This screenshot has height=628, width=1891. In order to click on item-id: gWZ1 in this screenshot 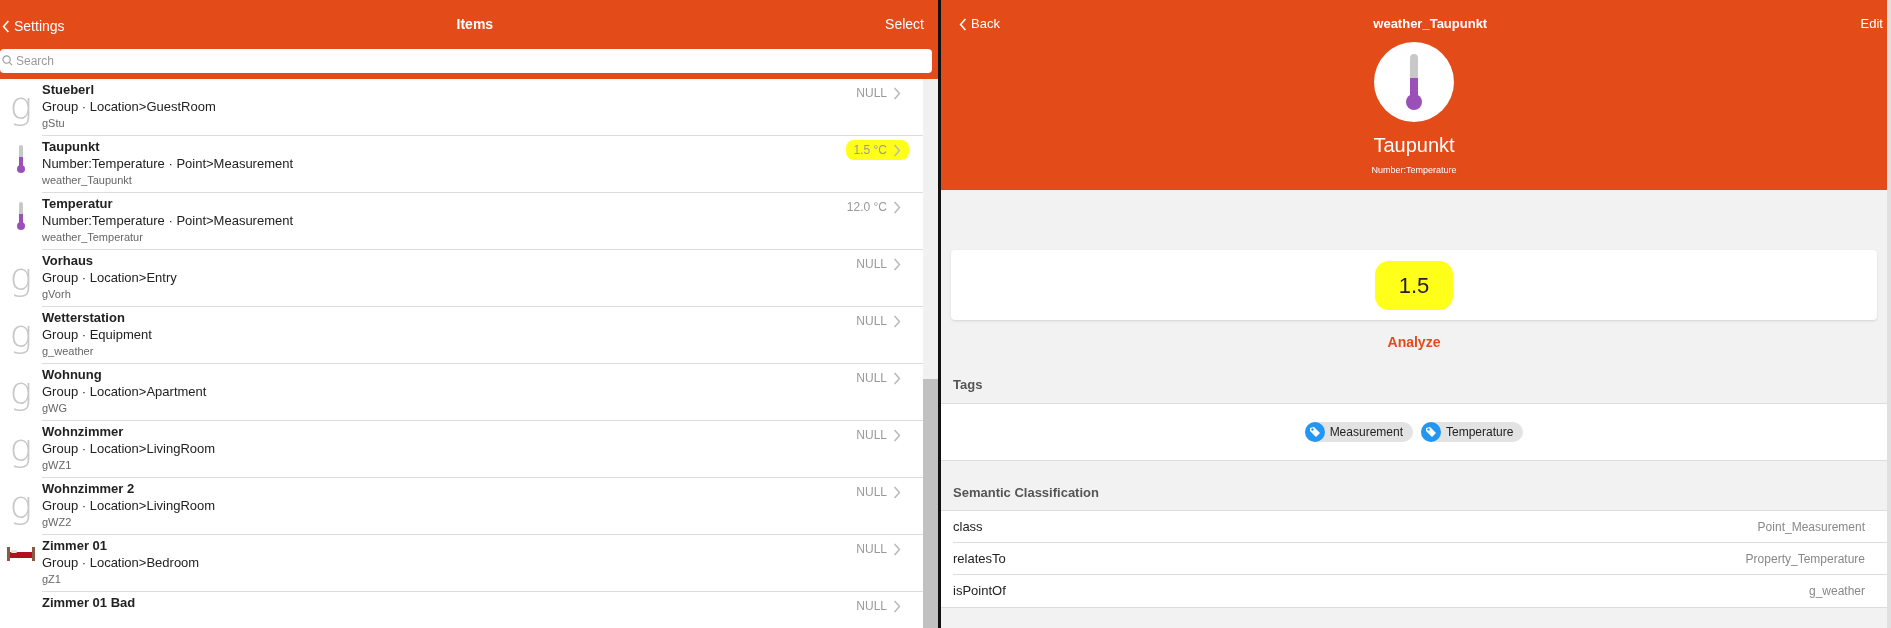, I will do `click(57, 465)`.